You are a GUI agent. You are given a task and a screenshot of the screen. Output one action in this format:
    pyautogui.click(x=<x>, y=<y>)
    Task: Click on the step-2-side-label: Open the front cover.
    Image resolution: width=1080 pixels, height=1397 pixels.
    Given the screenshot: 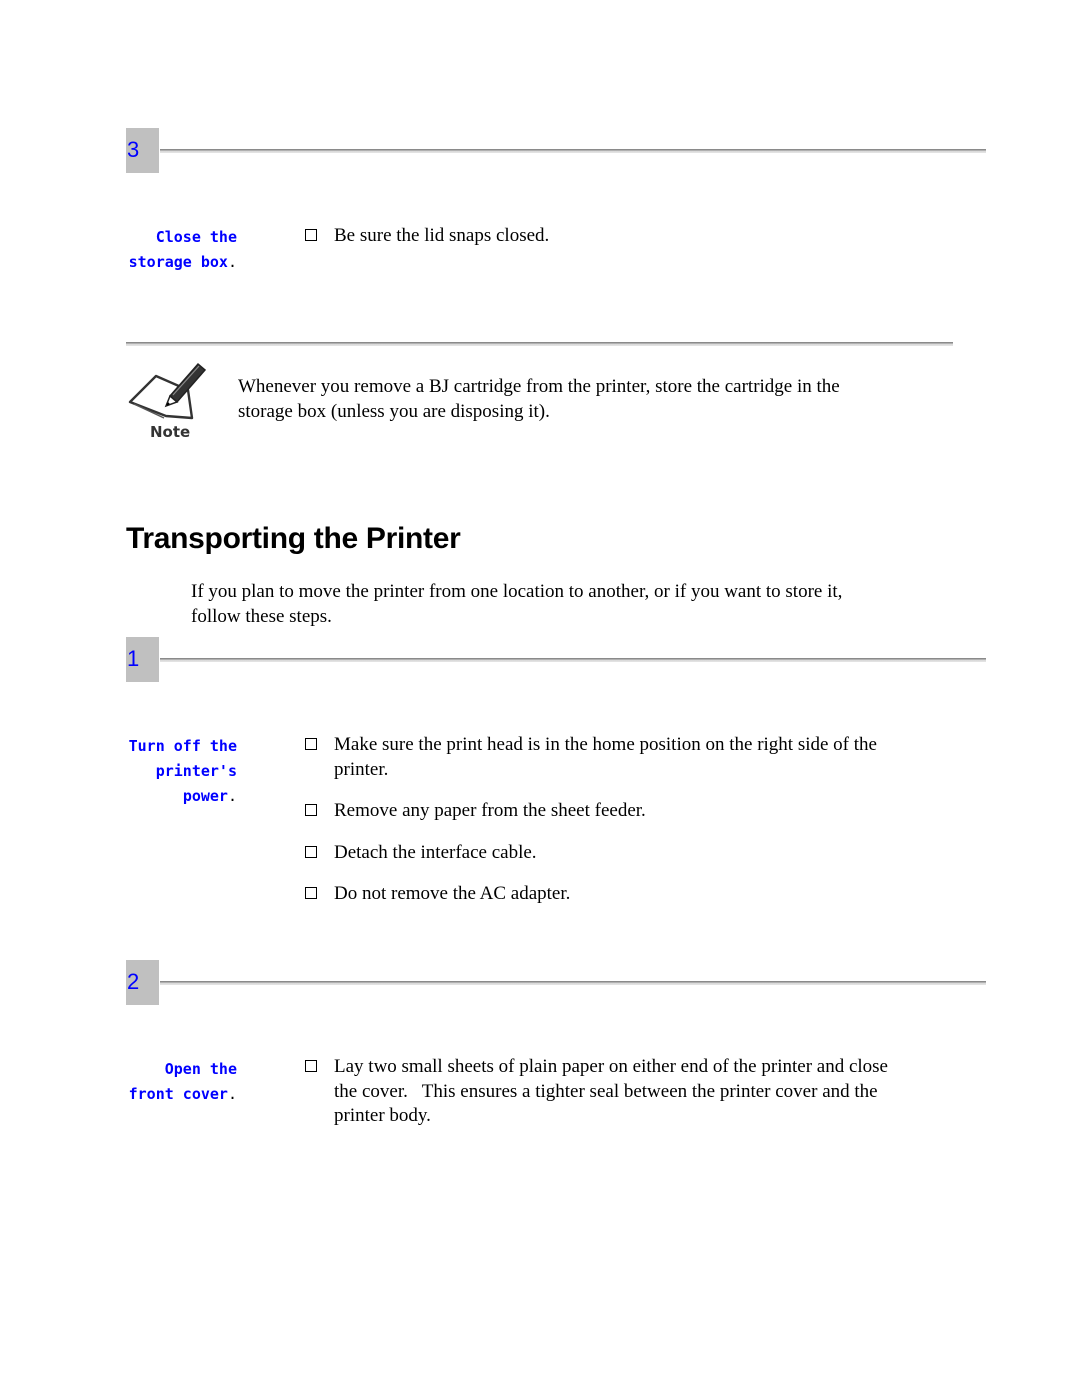 What is the action you would take?
    pyautogui.click(x=179, y=1082)
    